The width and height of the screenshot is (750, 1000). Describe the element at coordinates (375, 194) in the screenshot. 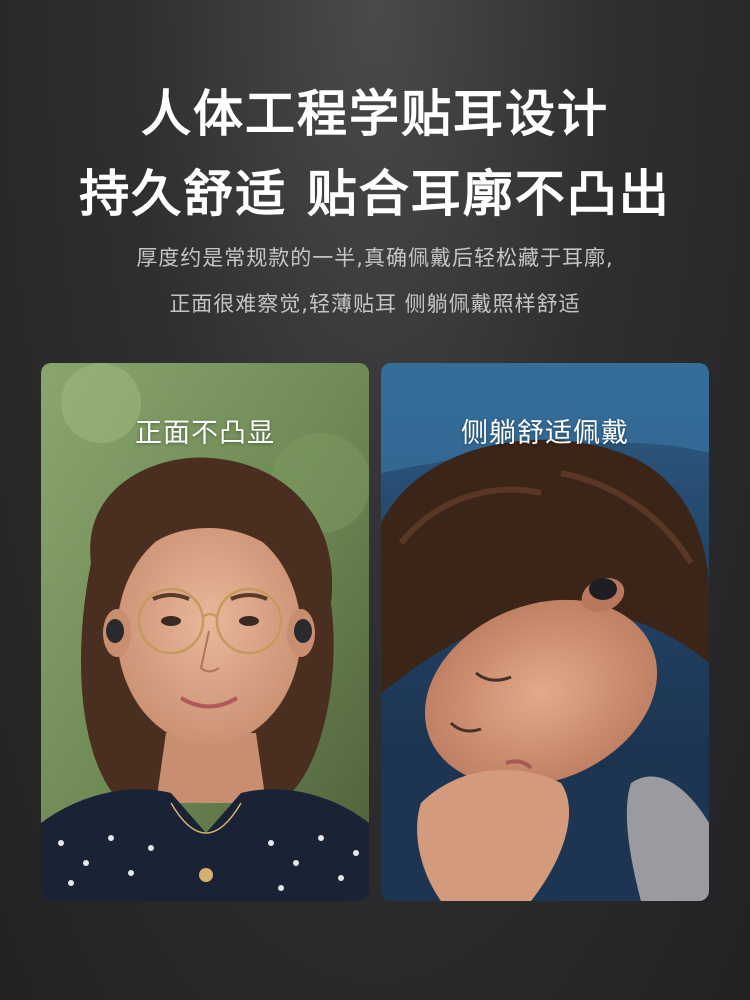

I see `headline-line-2: 持久舒适 贴合耳廓不凸出` at that location.